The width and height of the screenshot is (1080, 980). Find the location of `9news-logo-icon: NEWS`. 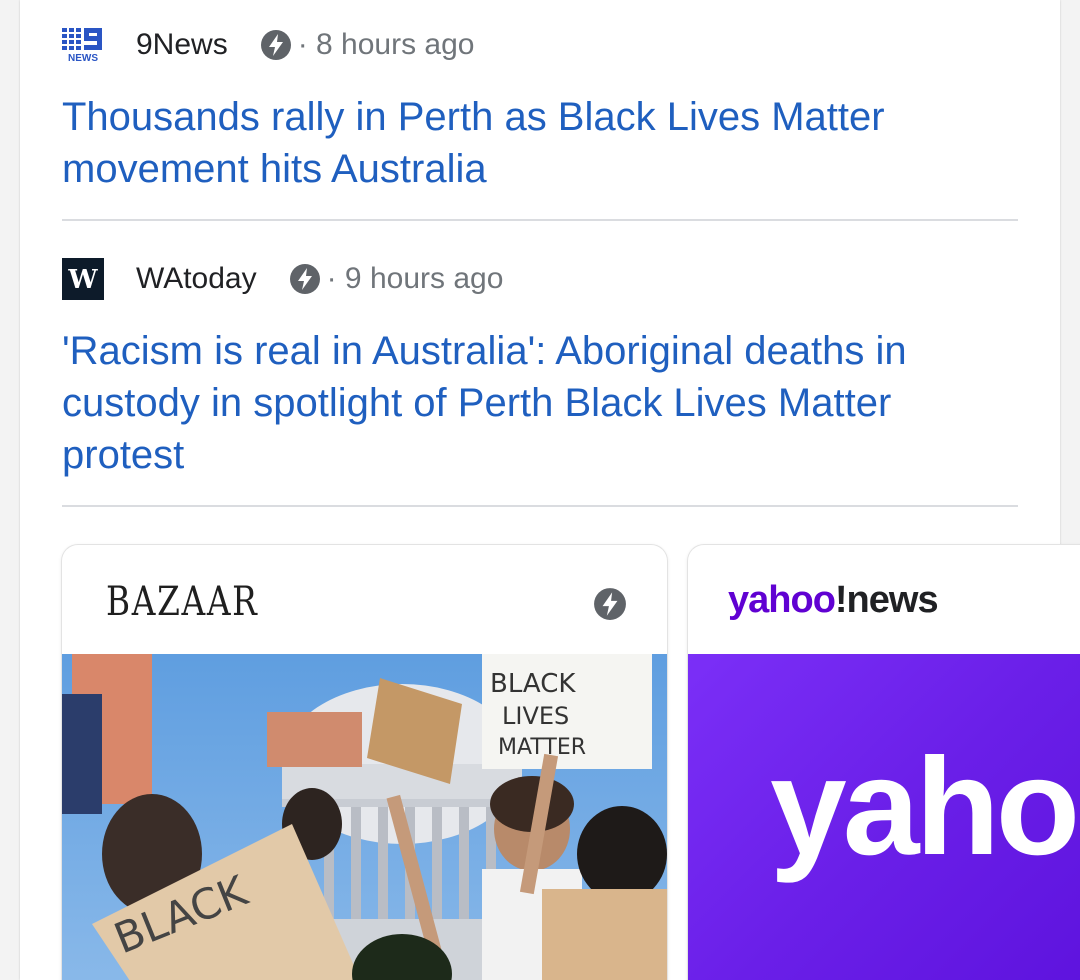

9news-logo-icon: NEWS is located at coordinates (83, 45).